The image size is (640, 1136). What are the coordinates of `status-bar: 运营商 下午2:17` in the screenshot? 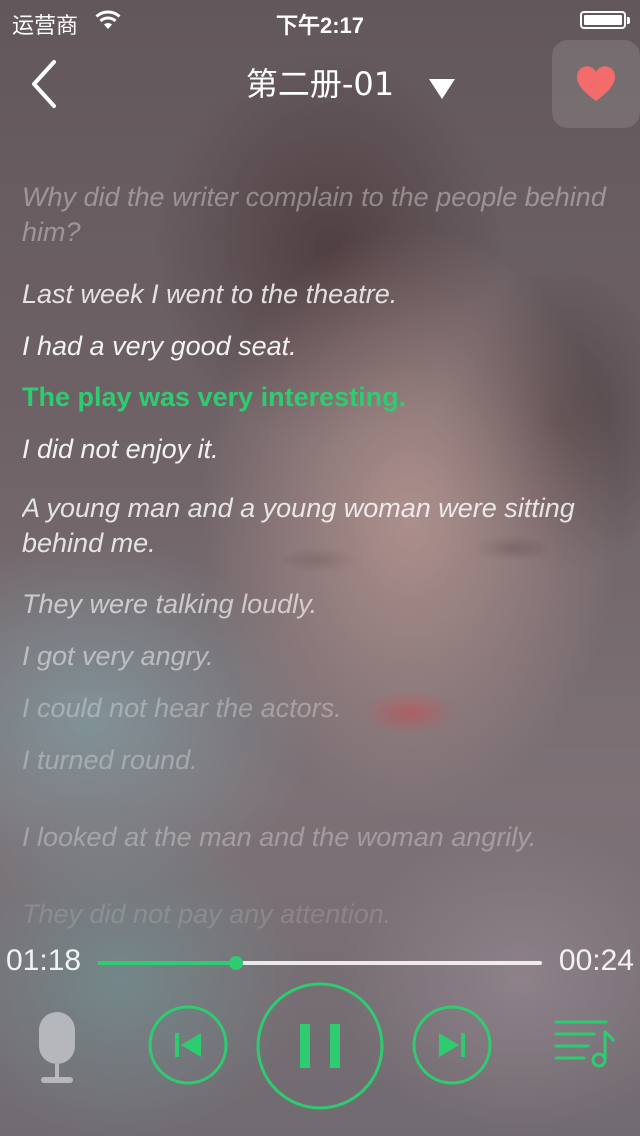 It's located at (320, 20).